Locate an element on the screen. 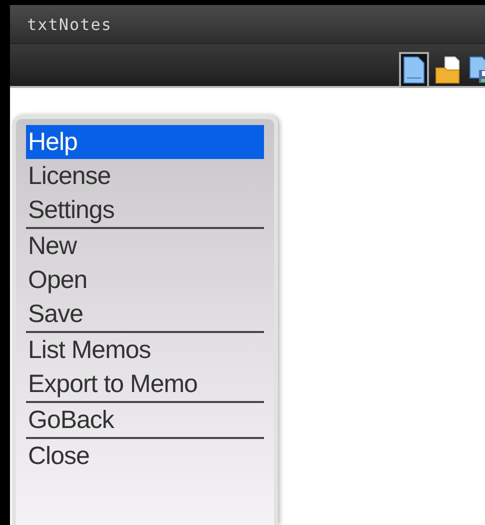 This screenshot has width=485, height=525. window-title: txtNotes is located at coordinates (69, 24).